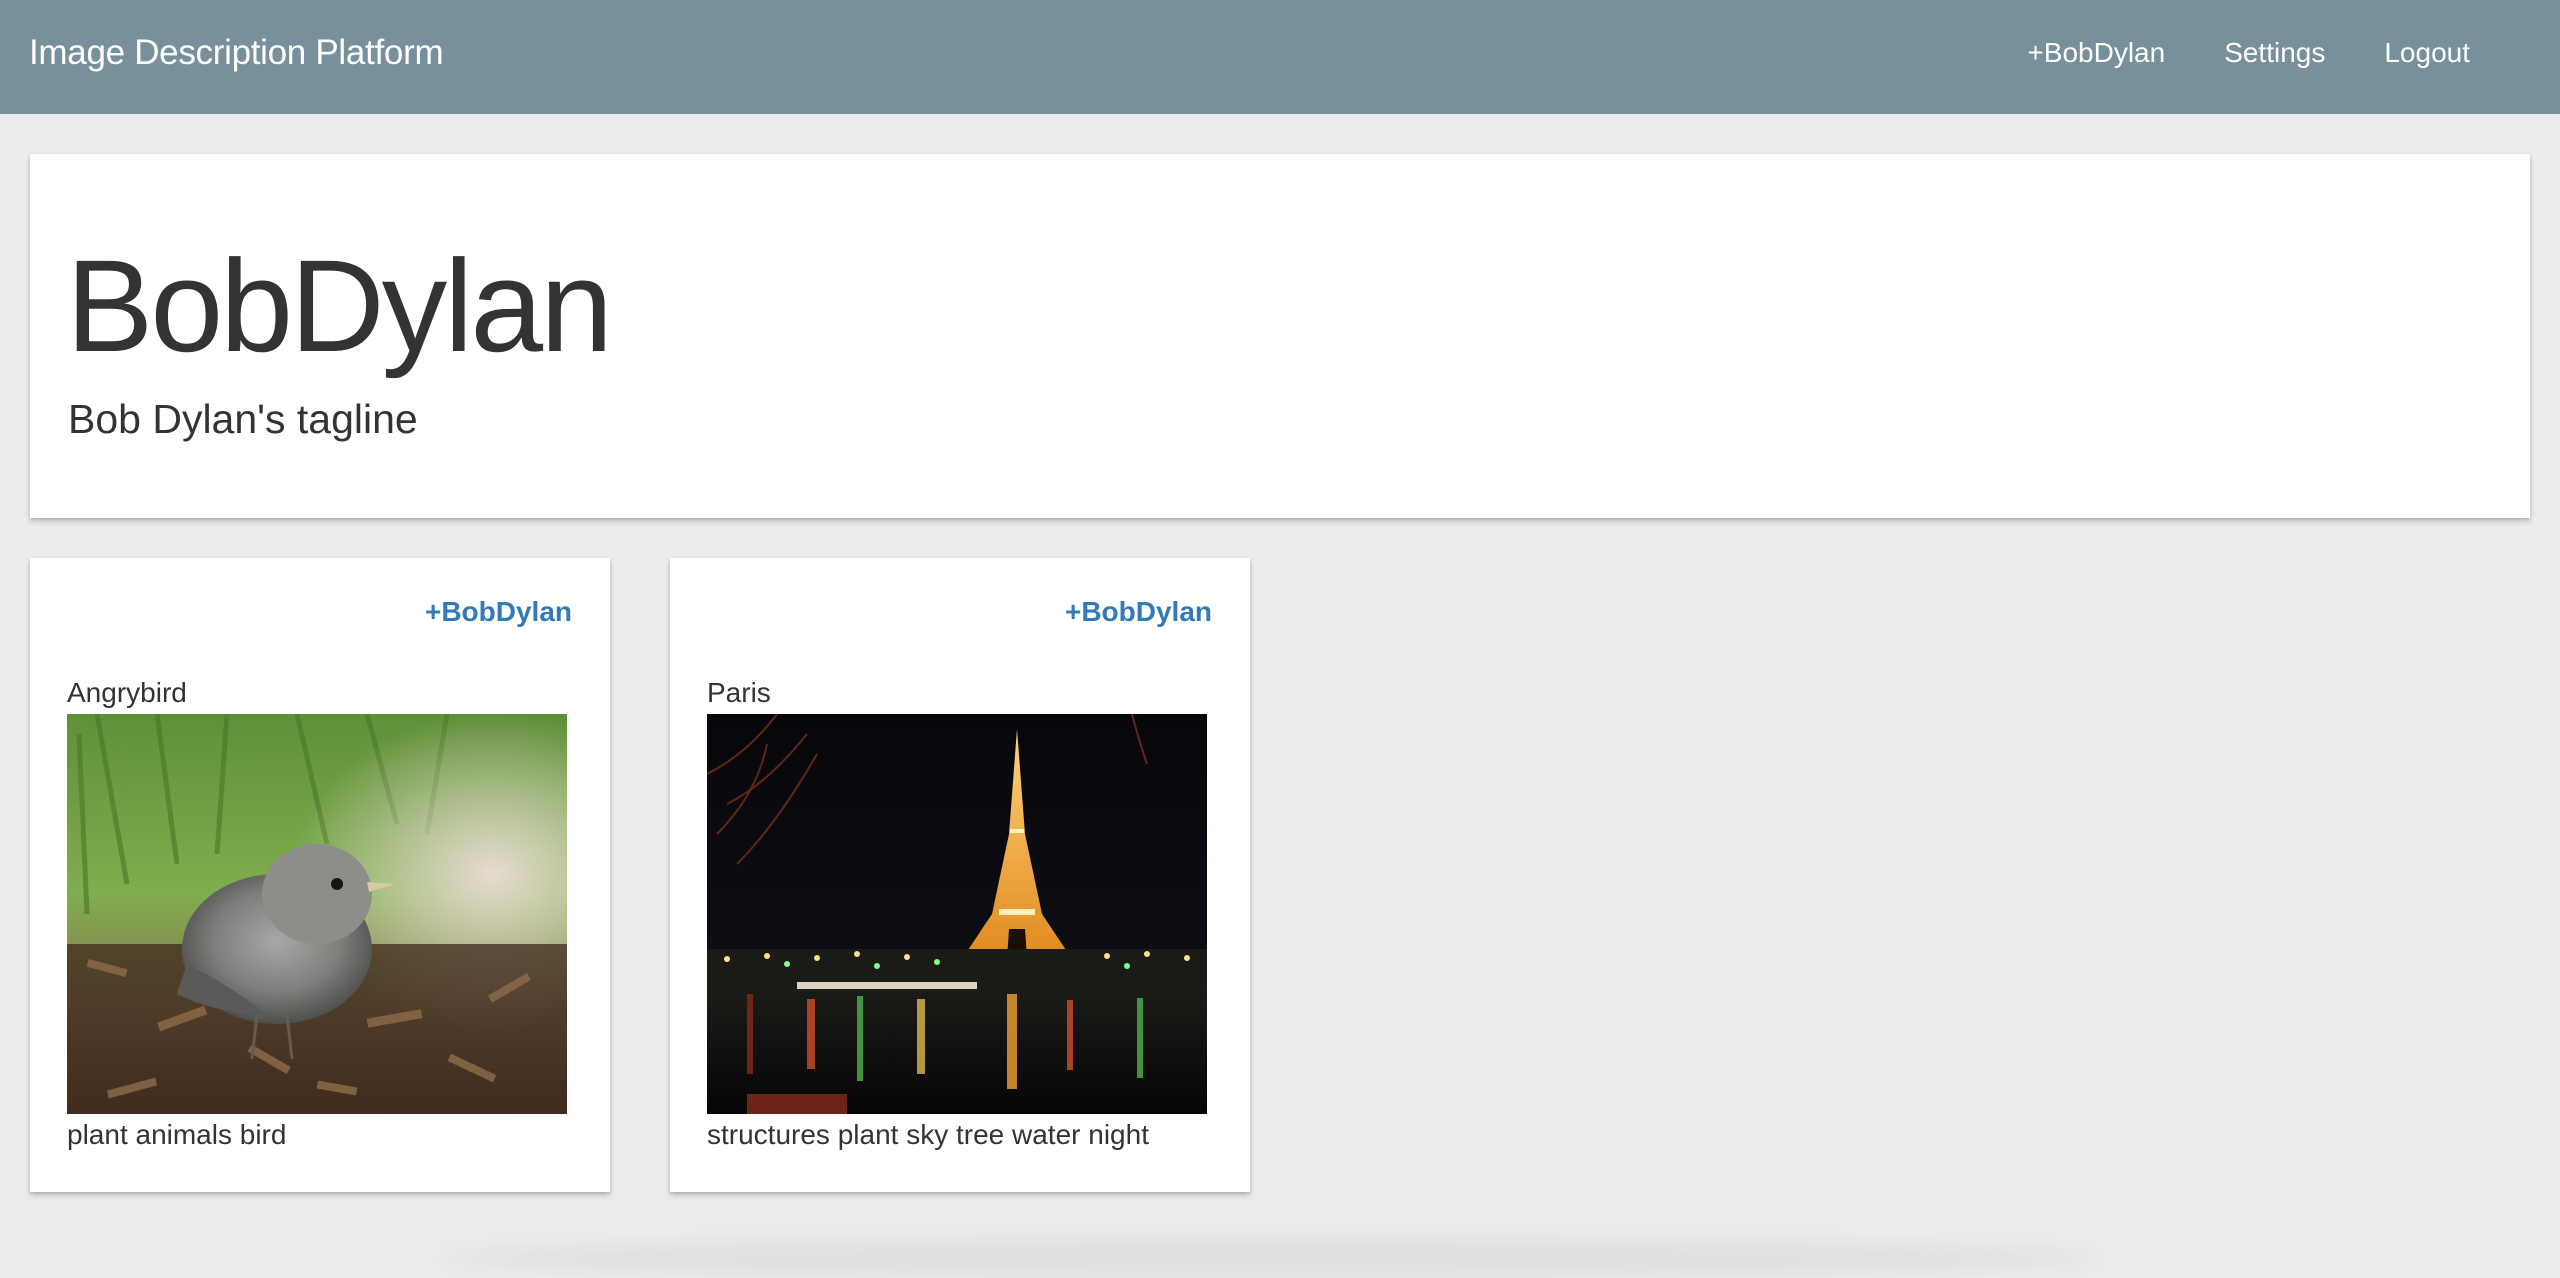  What do you see at coordinates (339, 305) in the screenshot?
I see `profile-name: BobDylan` at bounding box center [339, 305].